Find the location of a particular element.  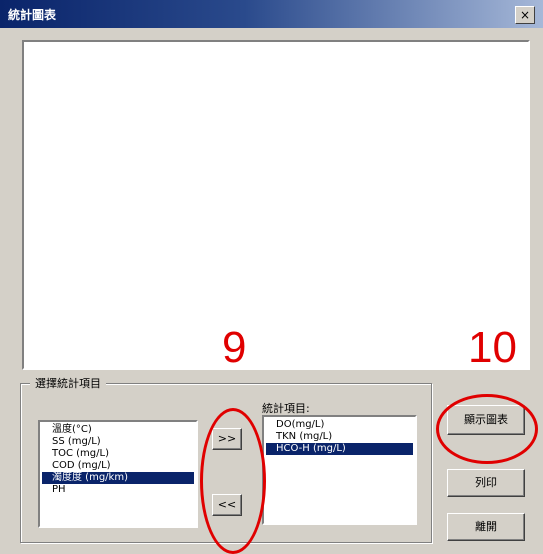

annotation-number-9: 9 is located at coordinates (234, 347).